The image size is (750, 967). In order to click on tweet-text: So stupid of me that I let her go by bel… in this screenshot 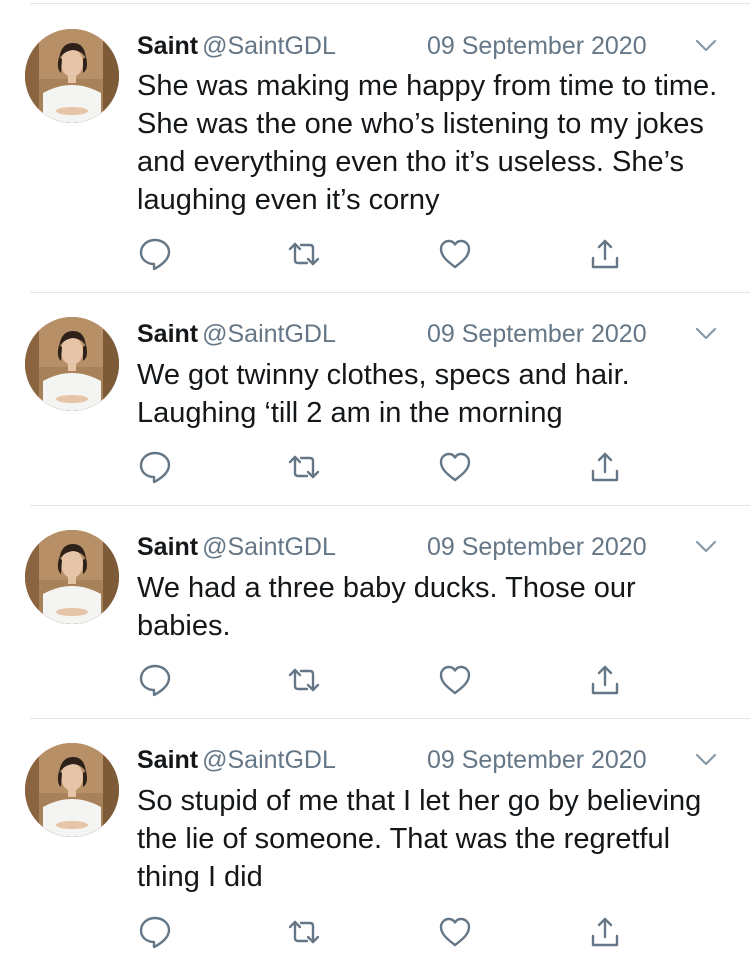, I will do `click(419, 839)`.